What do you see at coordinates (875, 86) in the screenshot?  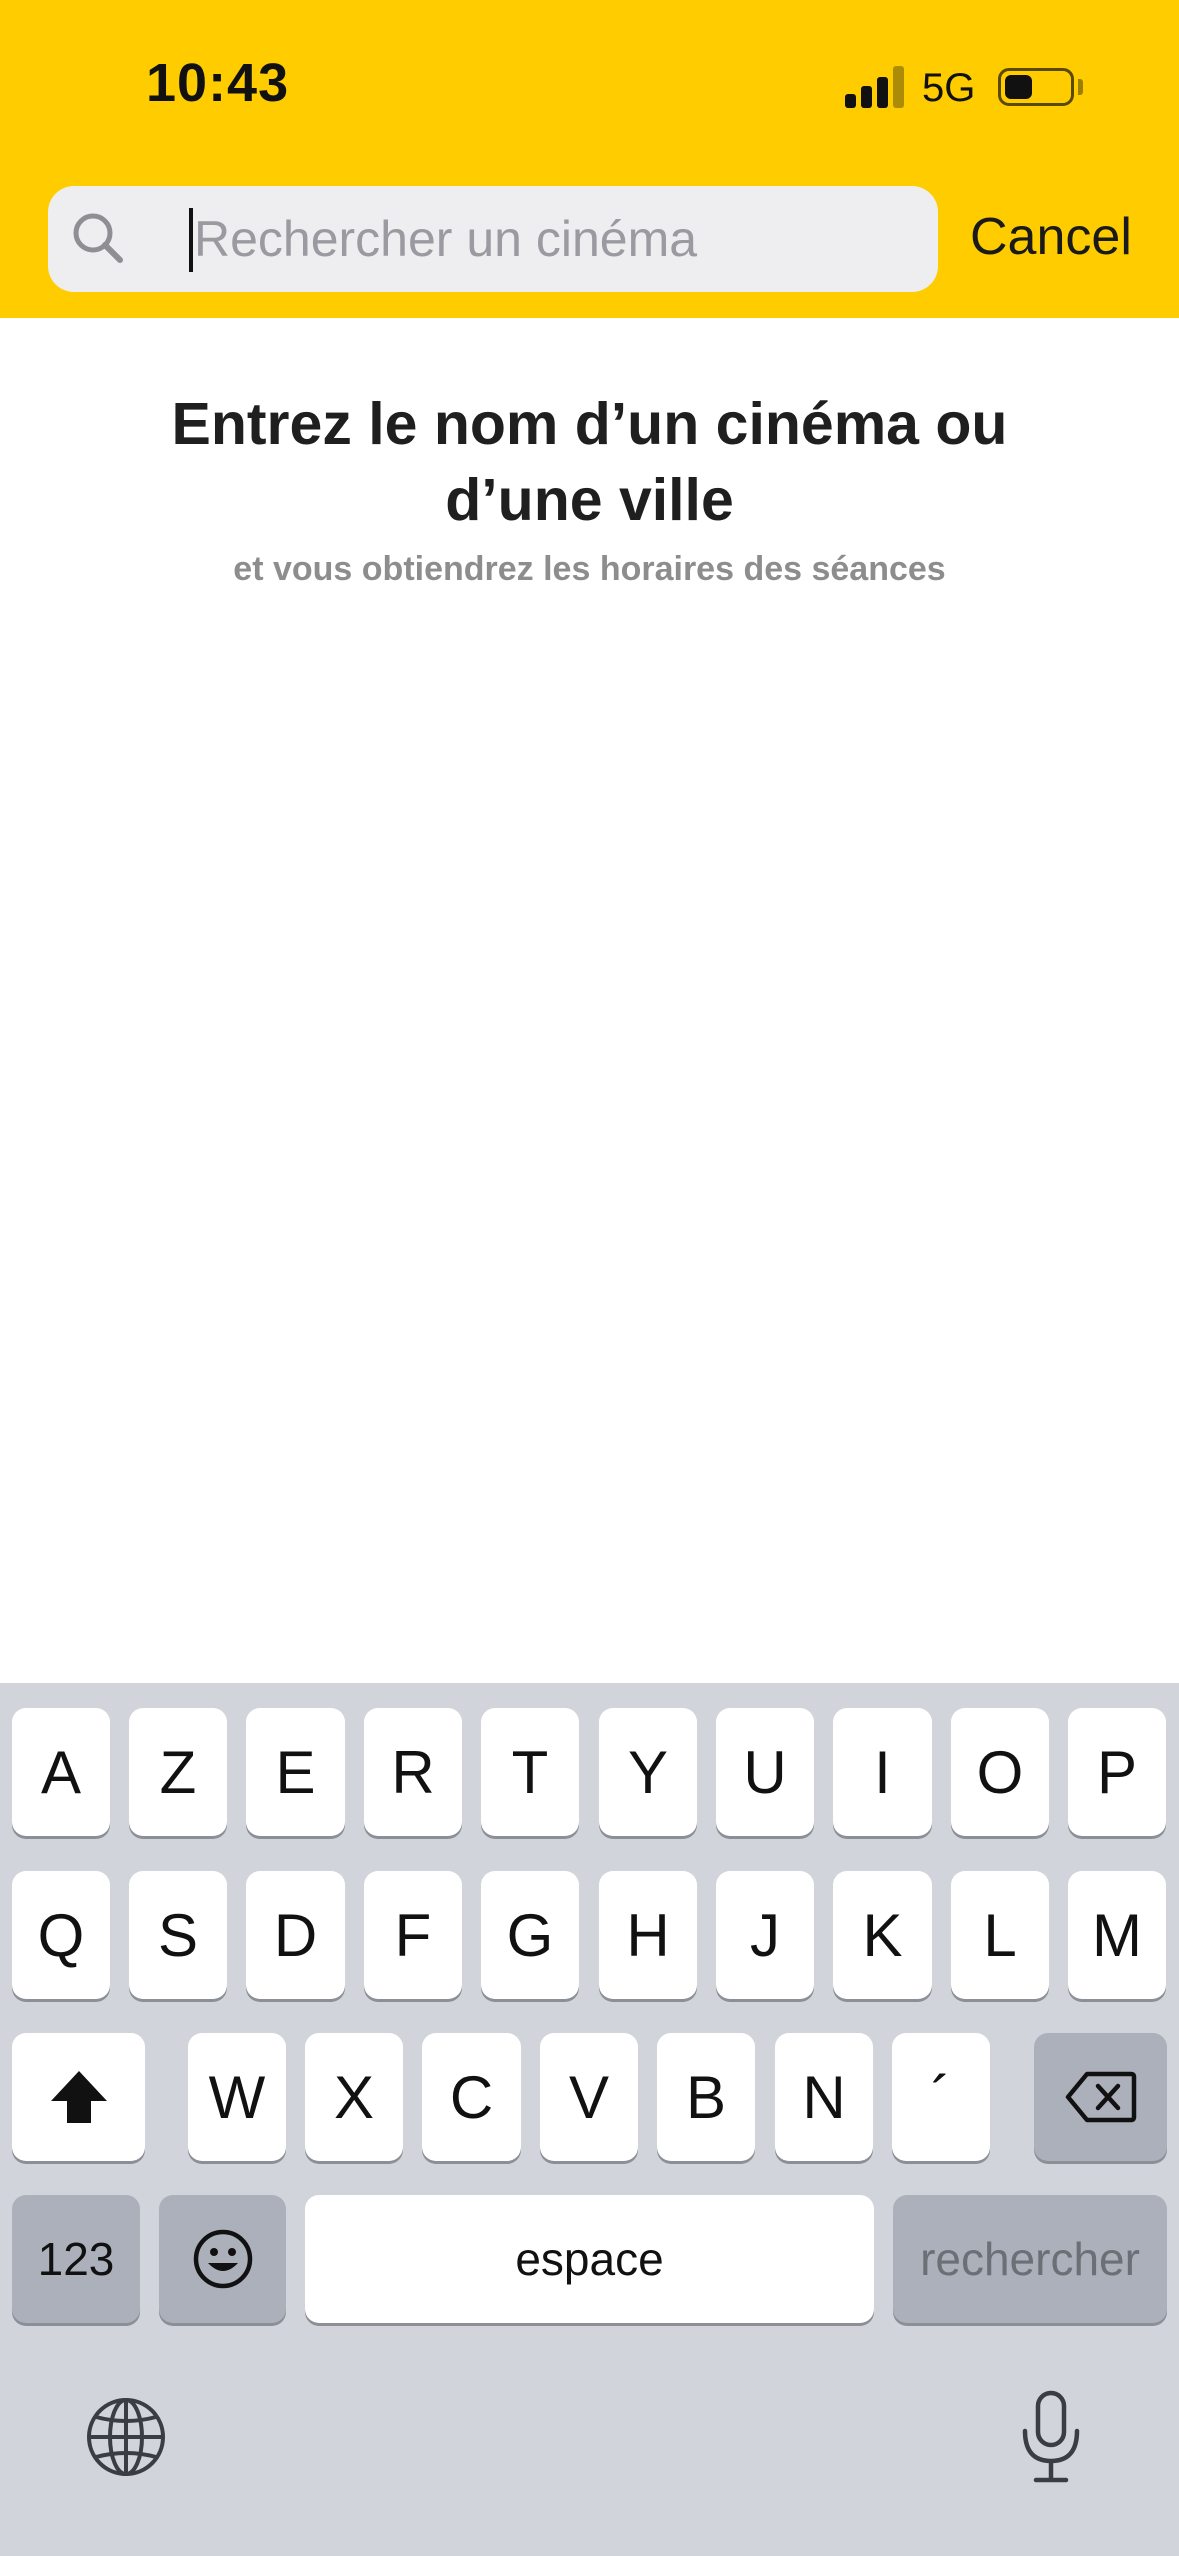 I see `signal-icon` at bounding box center [875, 86].